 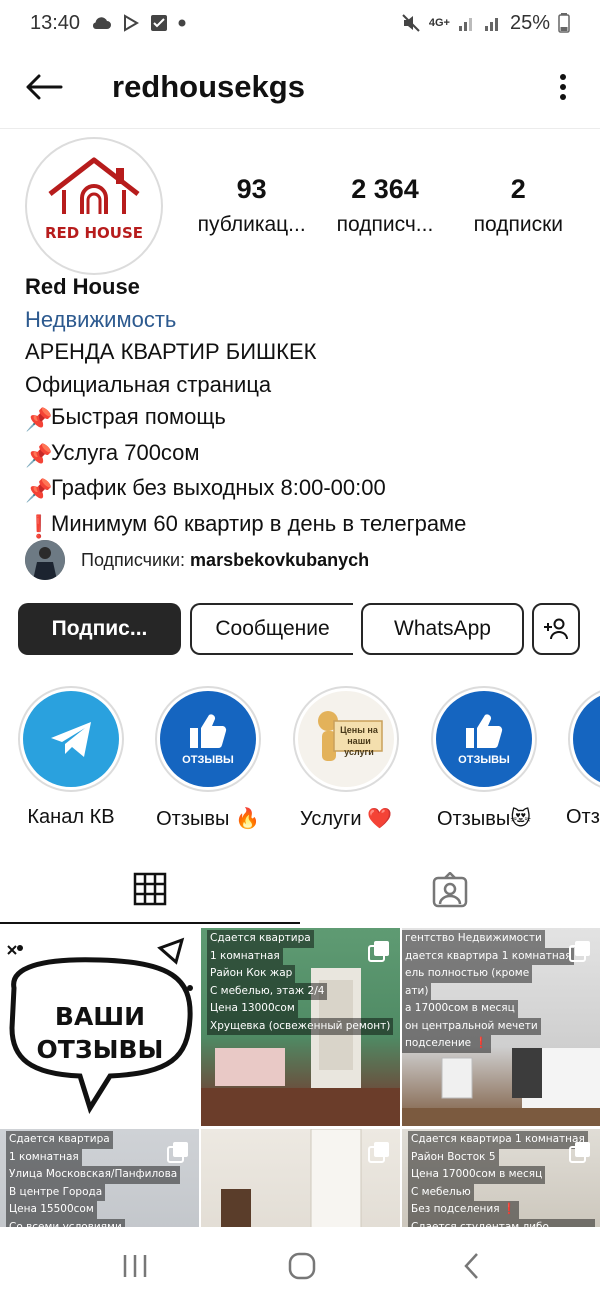 I want to click on highlight-item: Канал КВ, so click(x=71, y=757).